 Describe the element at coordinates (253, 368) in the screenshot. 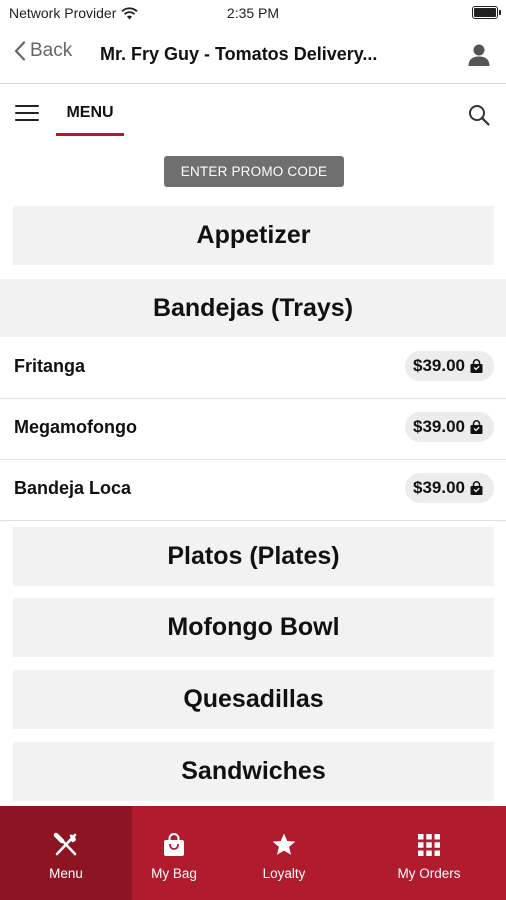

I see `menu-item-fritanga: Fritanga $39.00` at that location.